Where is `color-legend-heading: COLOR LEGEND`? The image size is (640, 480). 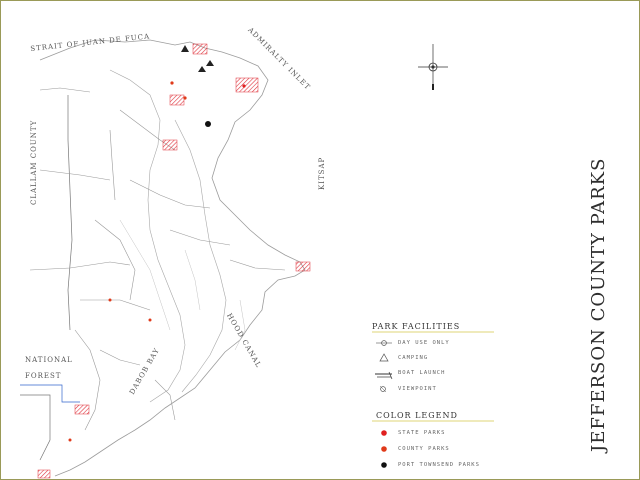 color-legend-heading: COLOR LEGEND is located at coordinates (417, 415).